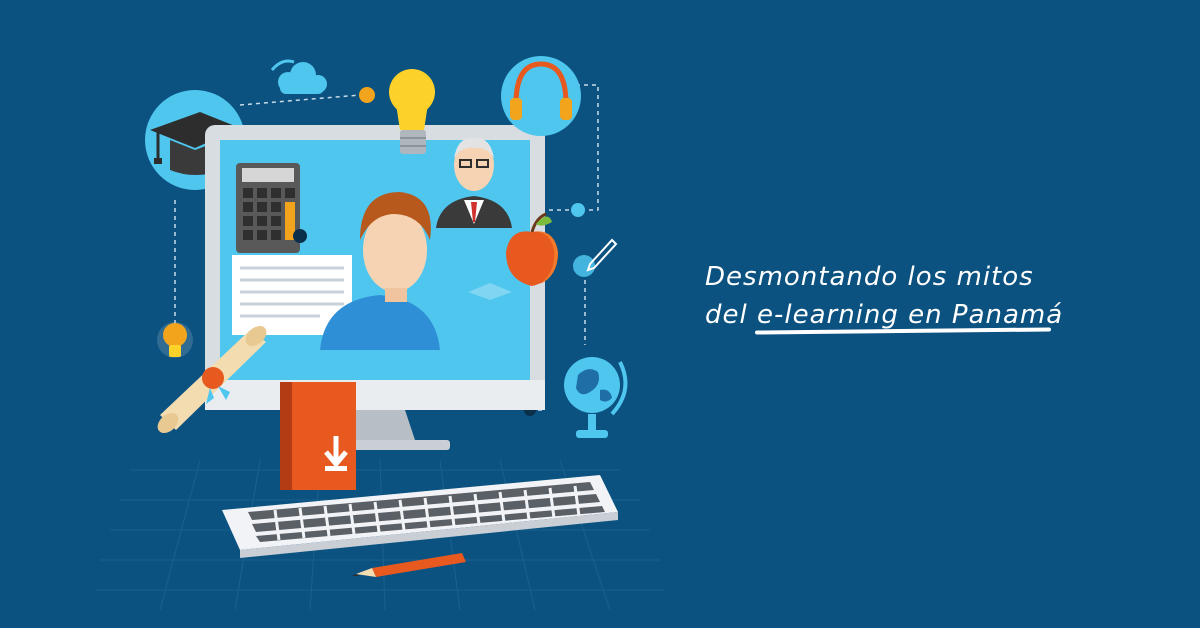 The image size is (1200, 628). I want to click on small-lightbulb-icon, so click(175, 340).